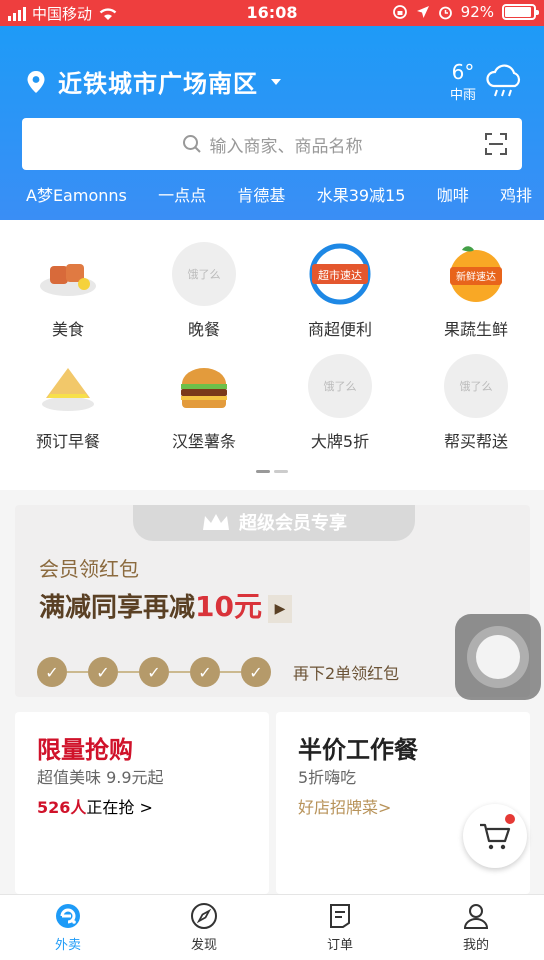  I want to click on promo-subtitle: 超值美味 9.9元起, so click(100, 777).